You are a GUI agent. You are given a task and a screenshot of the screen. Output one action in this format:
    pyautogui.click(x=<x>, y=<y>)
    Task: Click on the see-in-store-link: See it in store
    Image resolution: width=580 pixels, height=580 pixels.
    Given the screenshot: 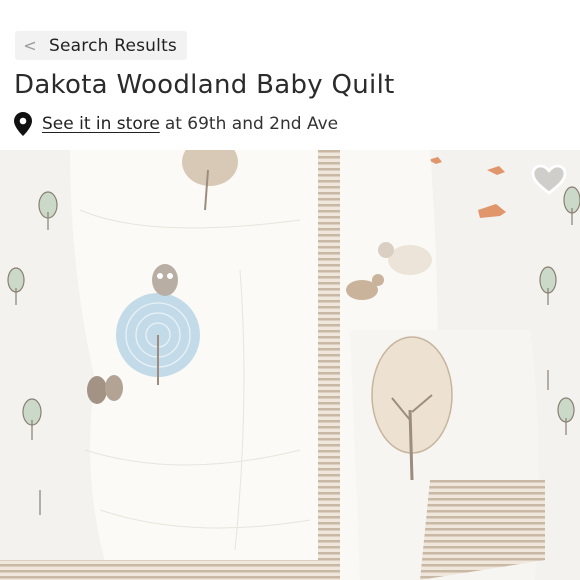 What is the action you would take?
    pyautogui.click(x=101, y=124)
    